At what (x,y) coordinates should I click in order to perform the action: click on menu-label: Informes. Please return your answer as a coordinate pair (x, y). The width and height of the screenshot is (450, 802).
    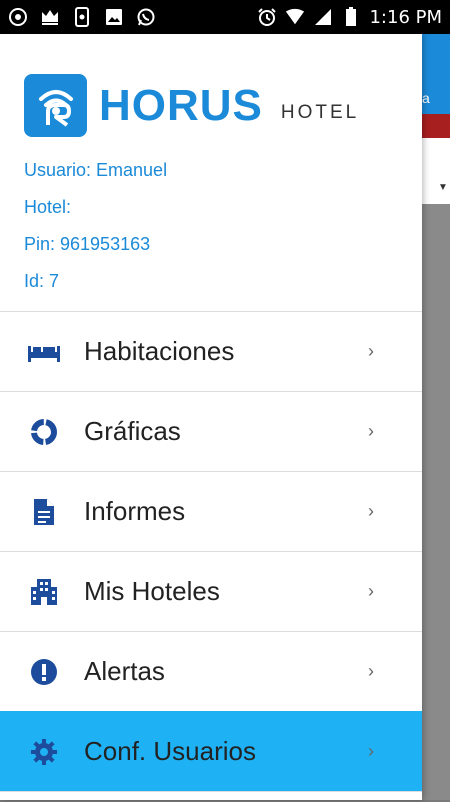
    Looking at the image, I should click on (135, 511).